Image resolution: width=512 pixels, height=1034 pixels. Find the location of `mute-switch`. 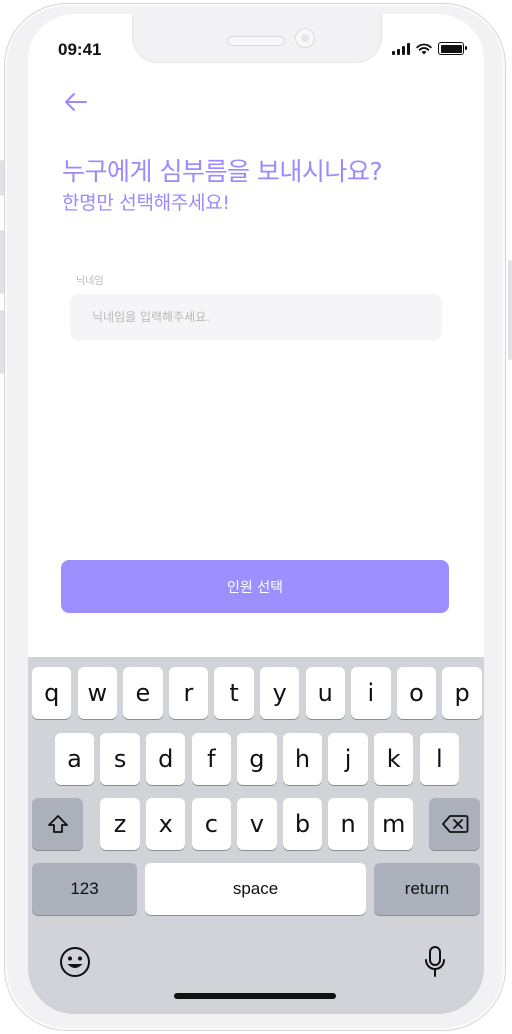

mute-switch is located at coordinates (2, 178).